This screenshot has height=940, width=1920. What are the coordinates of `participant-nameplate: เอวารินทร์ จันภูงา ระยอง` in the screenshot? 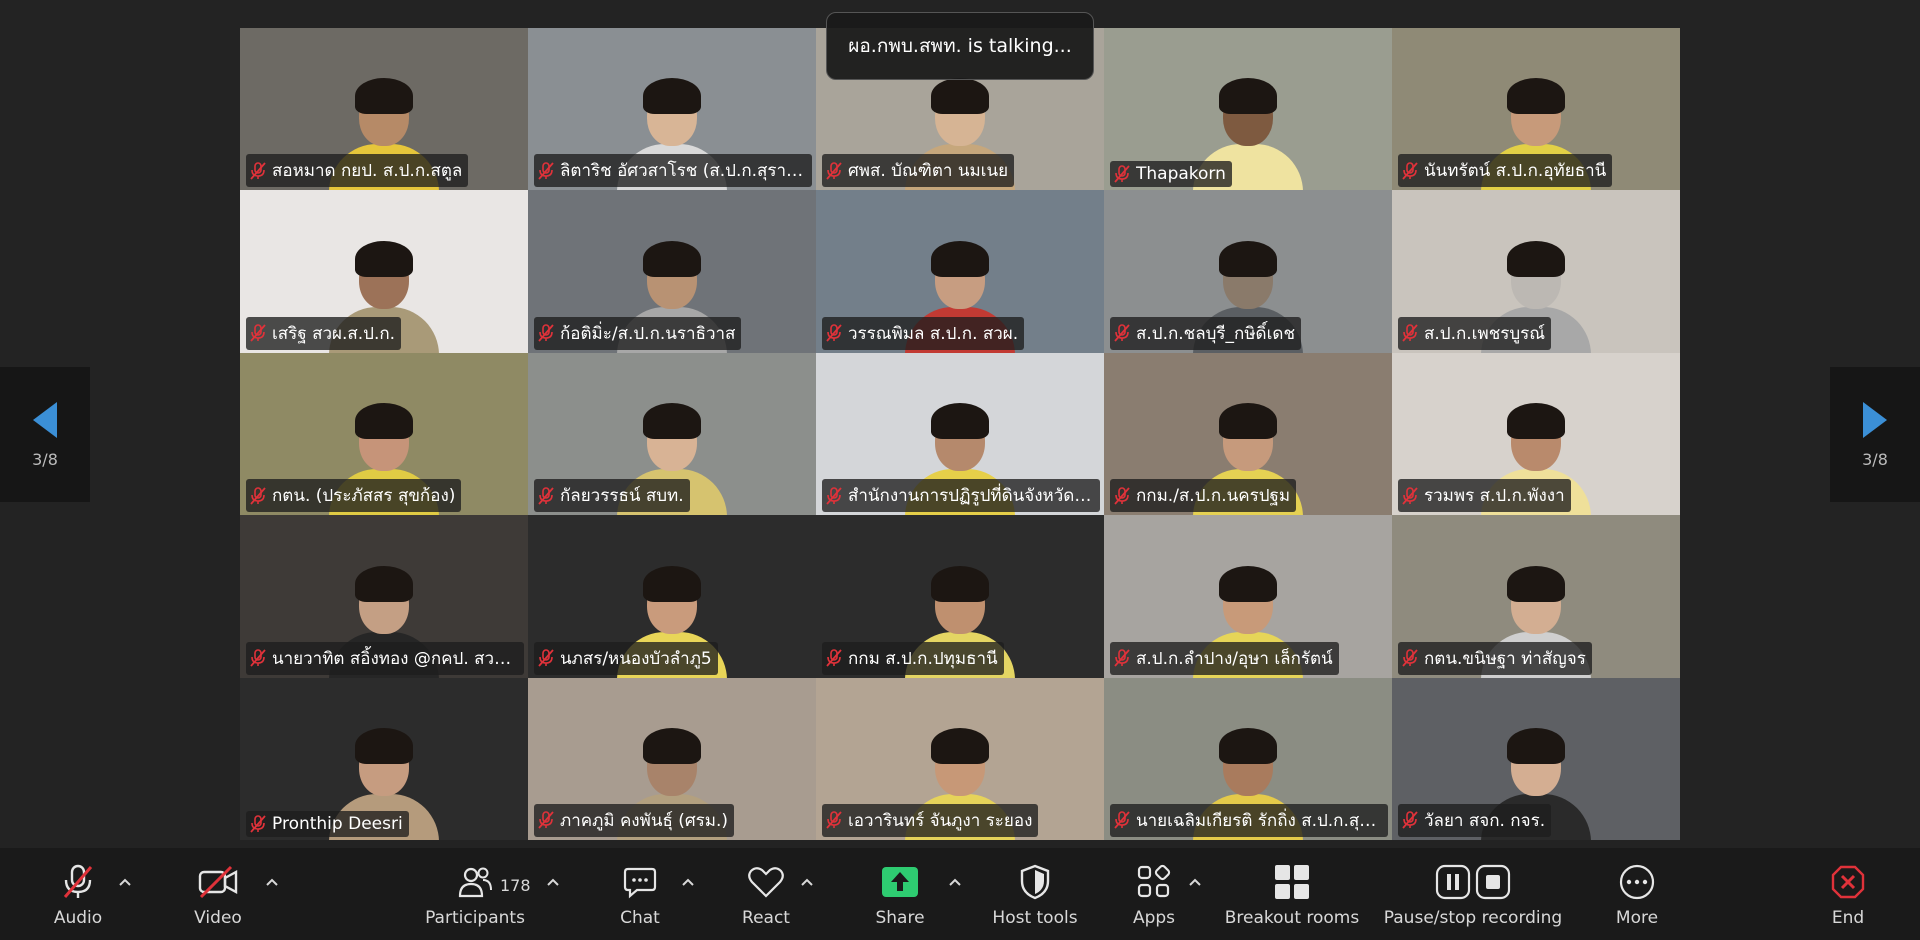 It's located at (930, 820).